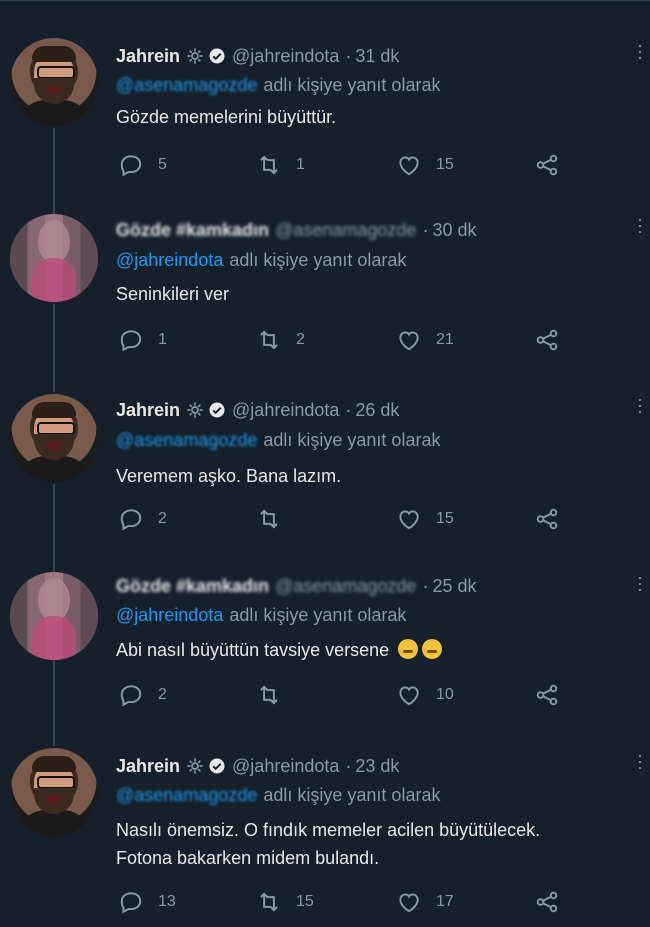 The image size is (650, 927). Describe the element at coordinates (454, 586) in the screenshot. I see `timestamp: 25 dk` at that location.